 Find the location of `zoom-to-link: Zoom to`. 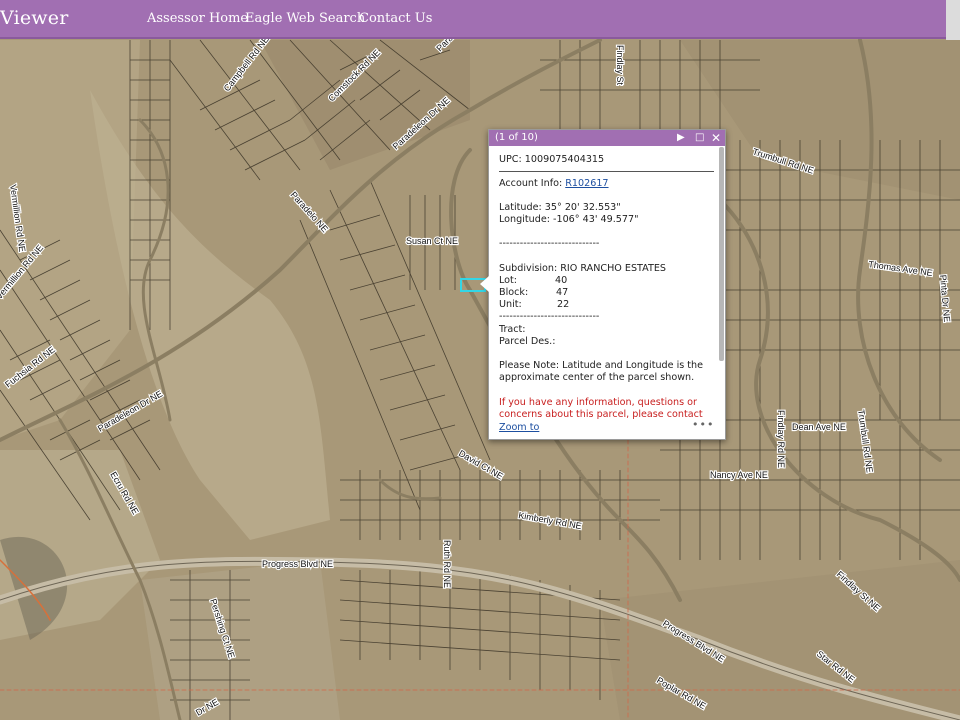

zoom-to-link: Zoom to is located at coordinates (519, 427).